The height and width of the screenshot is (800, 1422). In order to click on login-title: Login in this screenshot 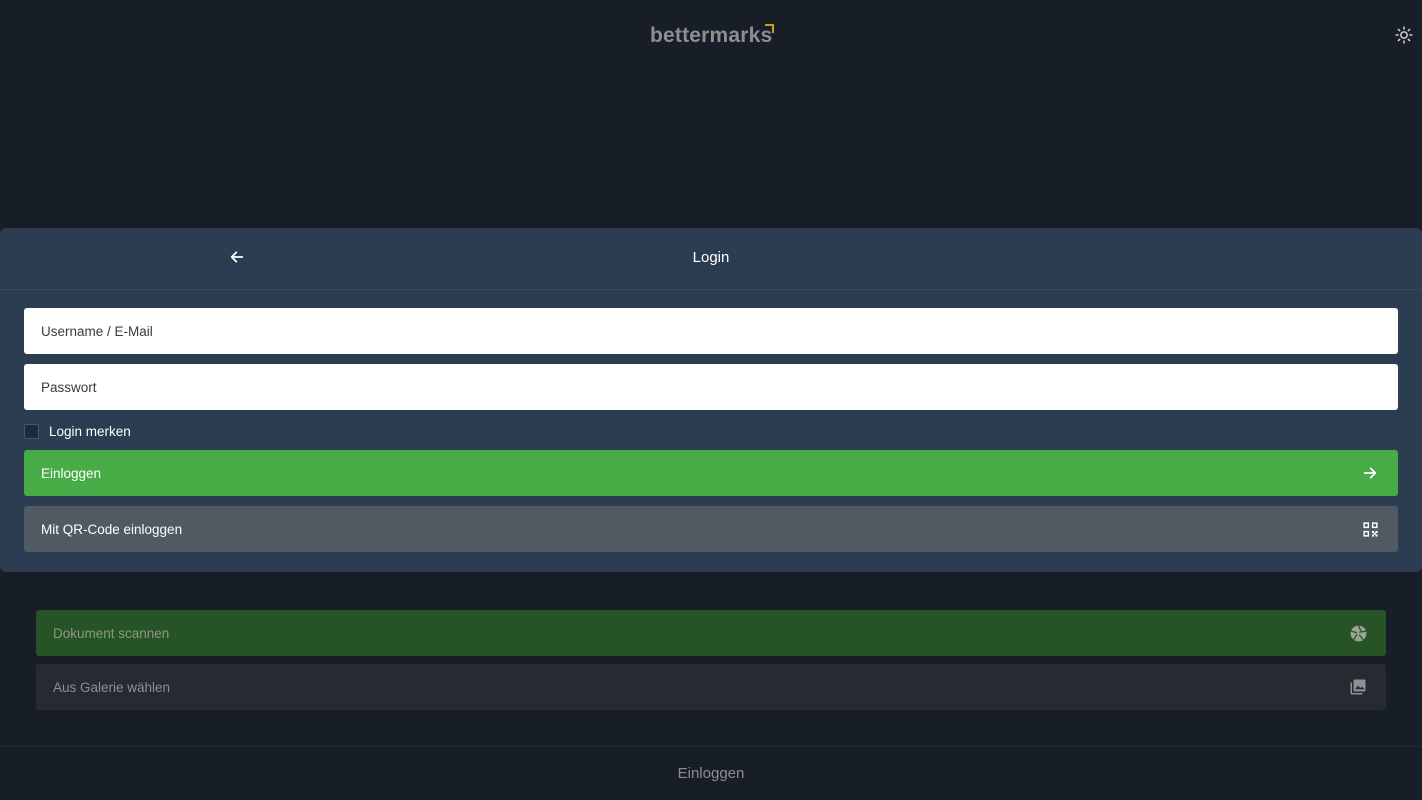, I will do `click(711, 257)`.